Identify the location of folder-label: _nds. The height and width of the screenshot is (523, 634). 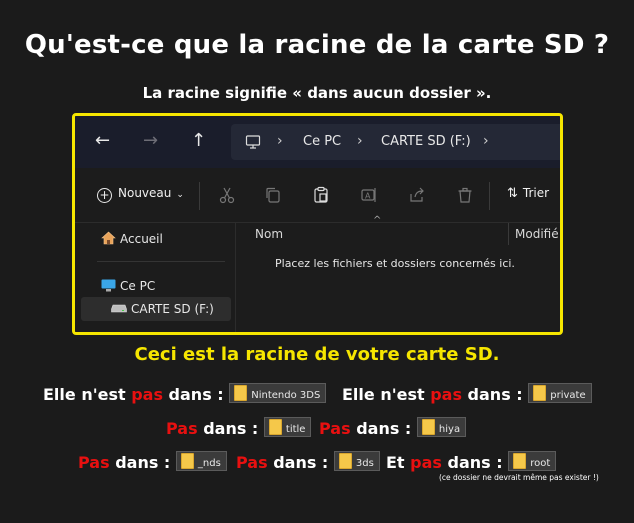
(209, 463).